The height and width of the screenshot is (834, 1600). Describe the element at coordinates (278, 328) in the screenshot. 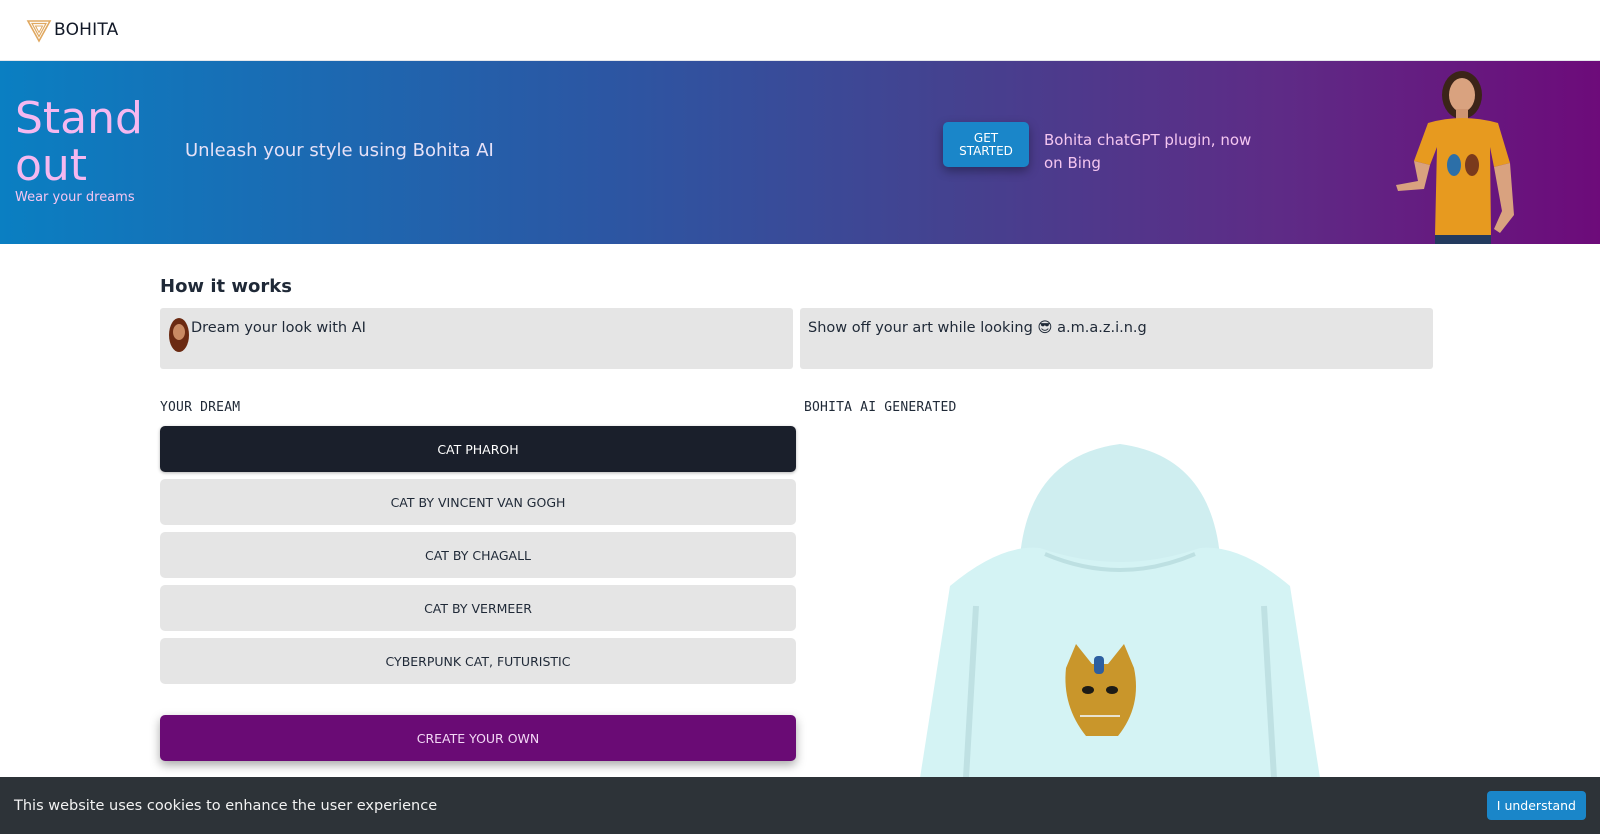

I see `step-dream-text: Dream your look with AI` at that location.